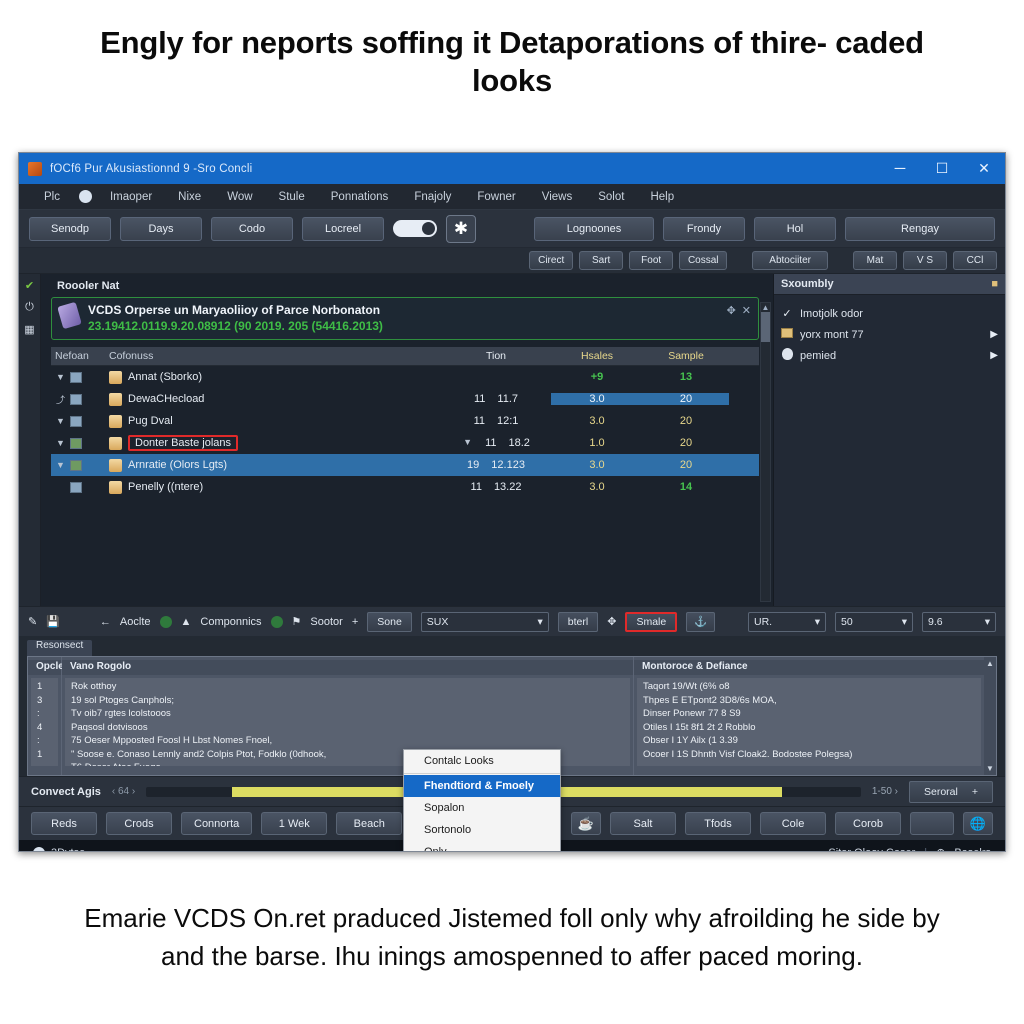 The height and width of the screenshot is (1024, 1024). I want to click on dropdown-item-fhendtiord: Fhendtiord & Fmoely, so click(482, 786).